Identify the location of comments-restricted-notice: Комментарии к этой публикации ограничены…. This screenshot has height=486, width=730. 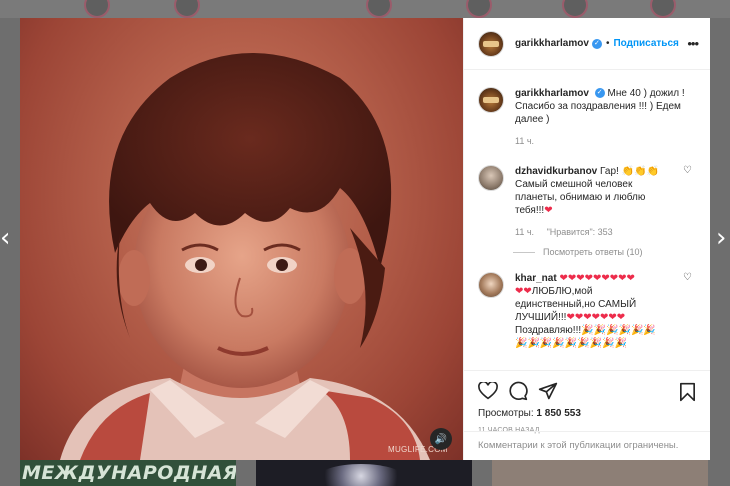
(587, 445).